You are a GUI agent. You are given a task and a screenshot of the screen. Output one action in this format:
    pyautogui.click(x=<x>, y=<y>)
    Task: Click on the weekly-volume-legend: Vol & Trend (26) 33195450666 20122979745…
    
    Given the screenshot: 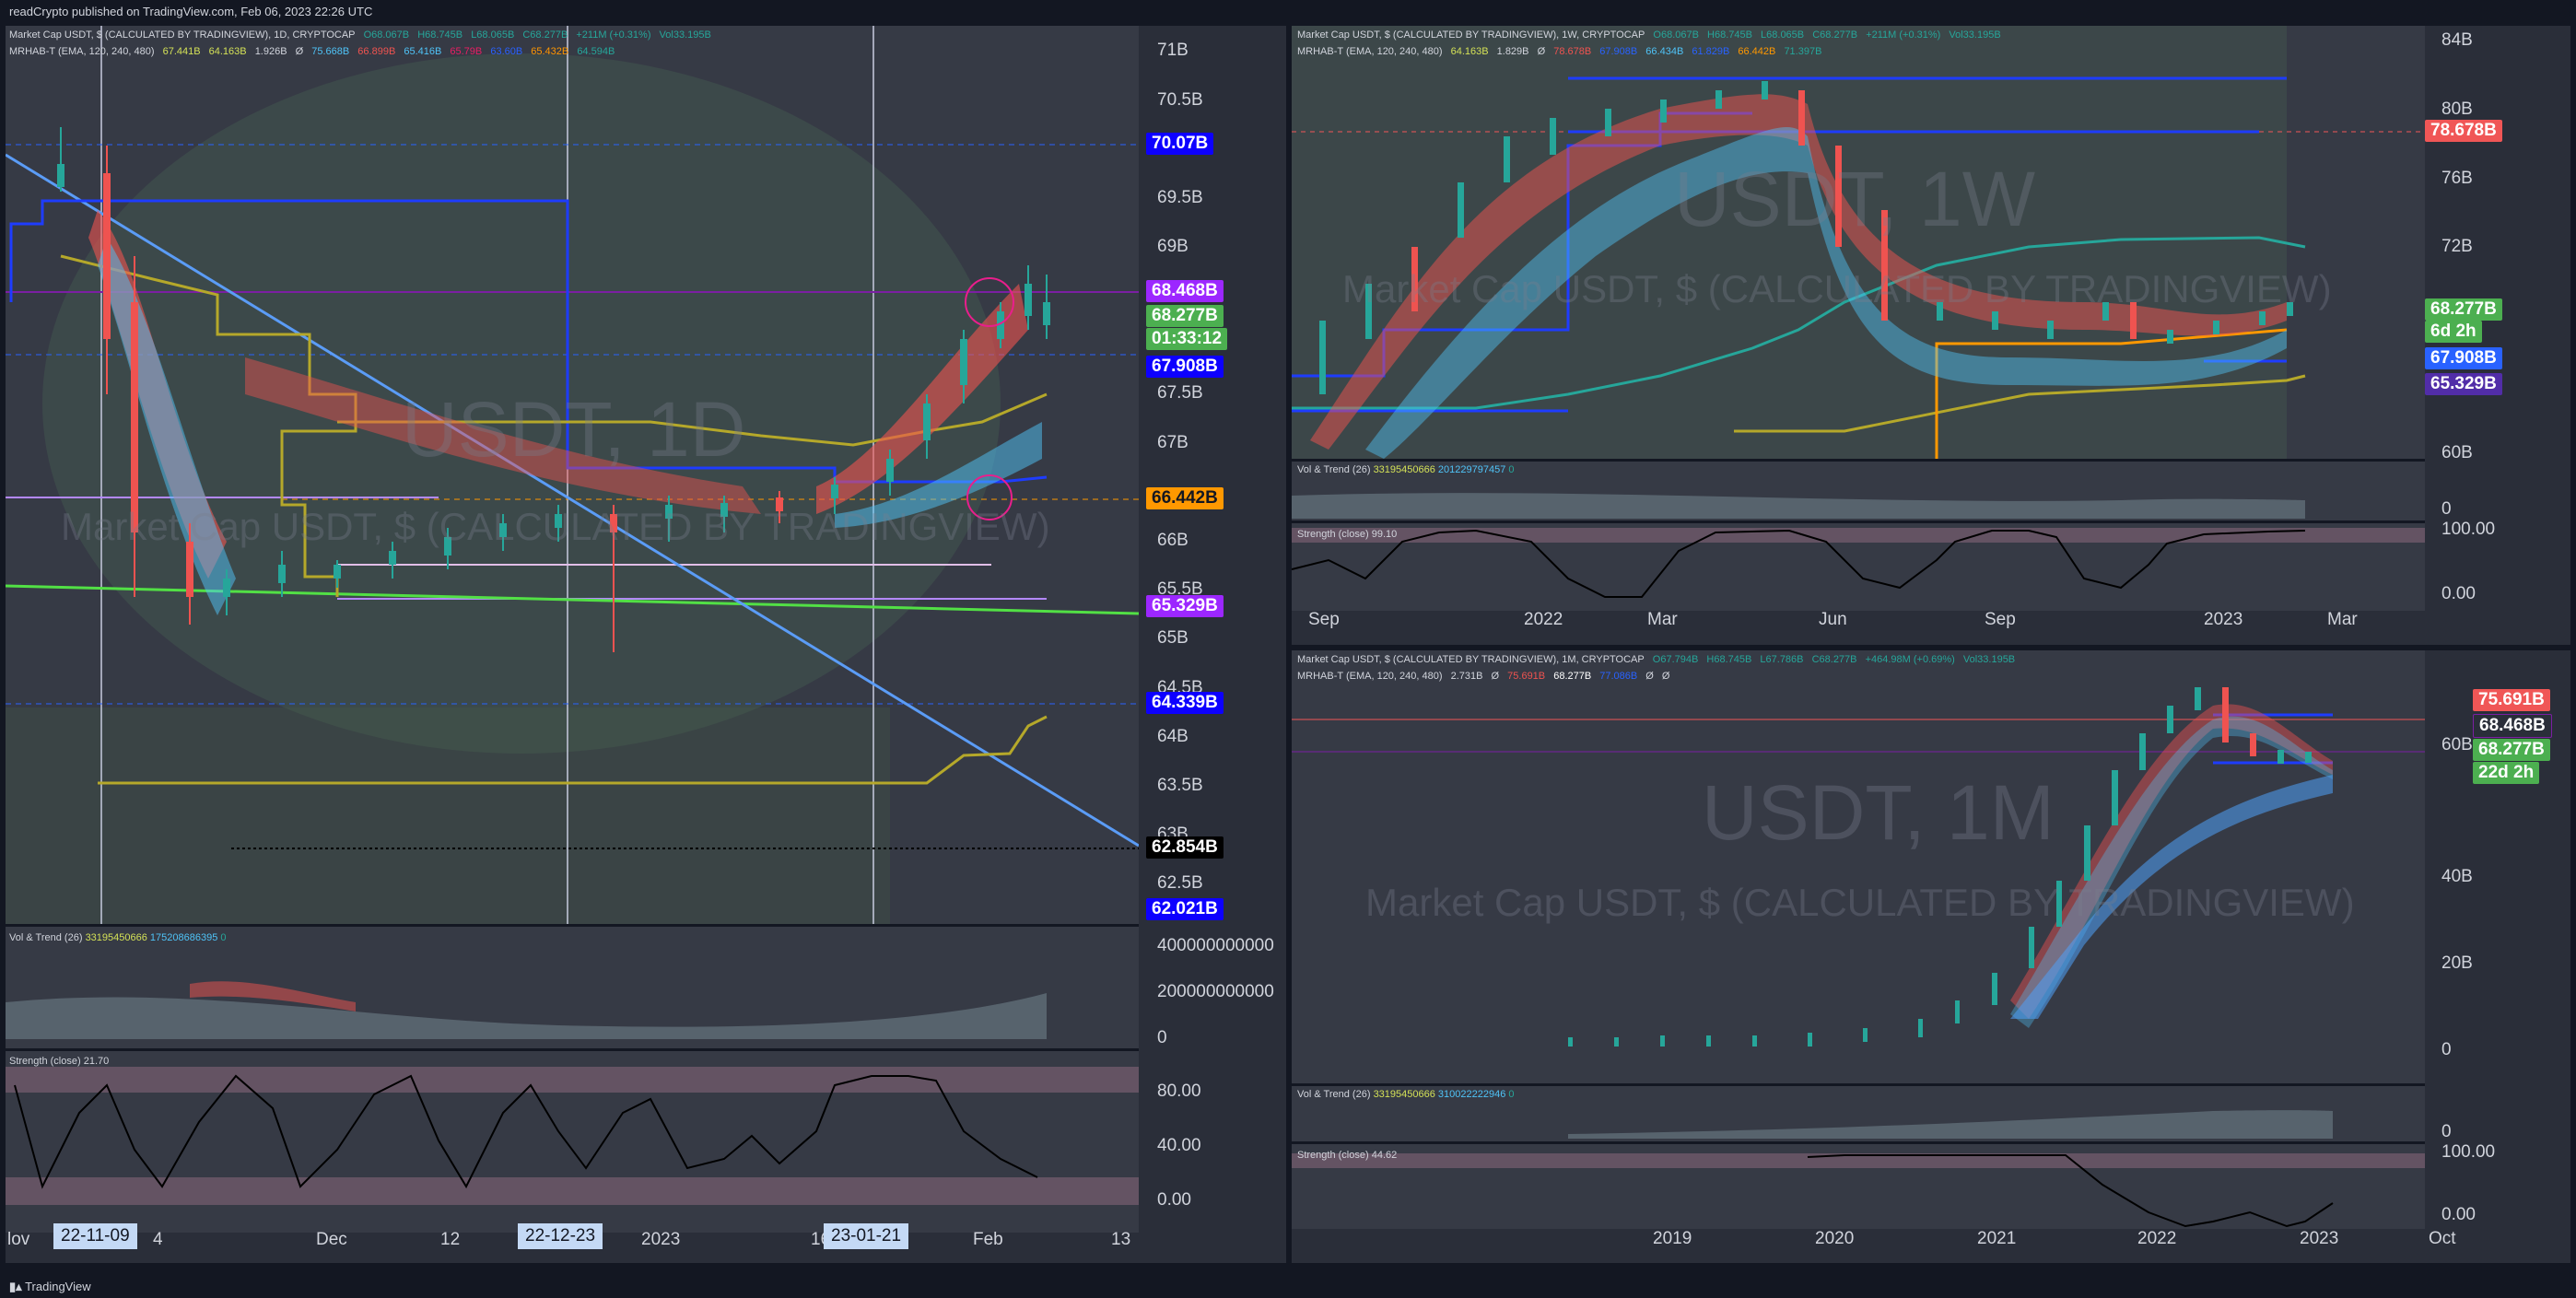 What is the action you would take?
    pyautogui.click(x=1406, y=469)
    